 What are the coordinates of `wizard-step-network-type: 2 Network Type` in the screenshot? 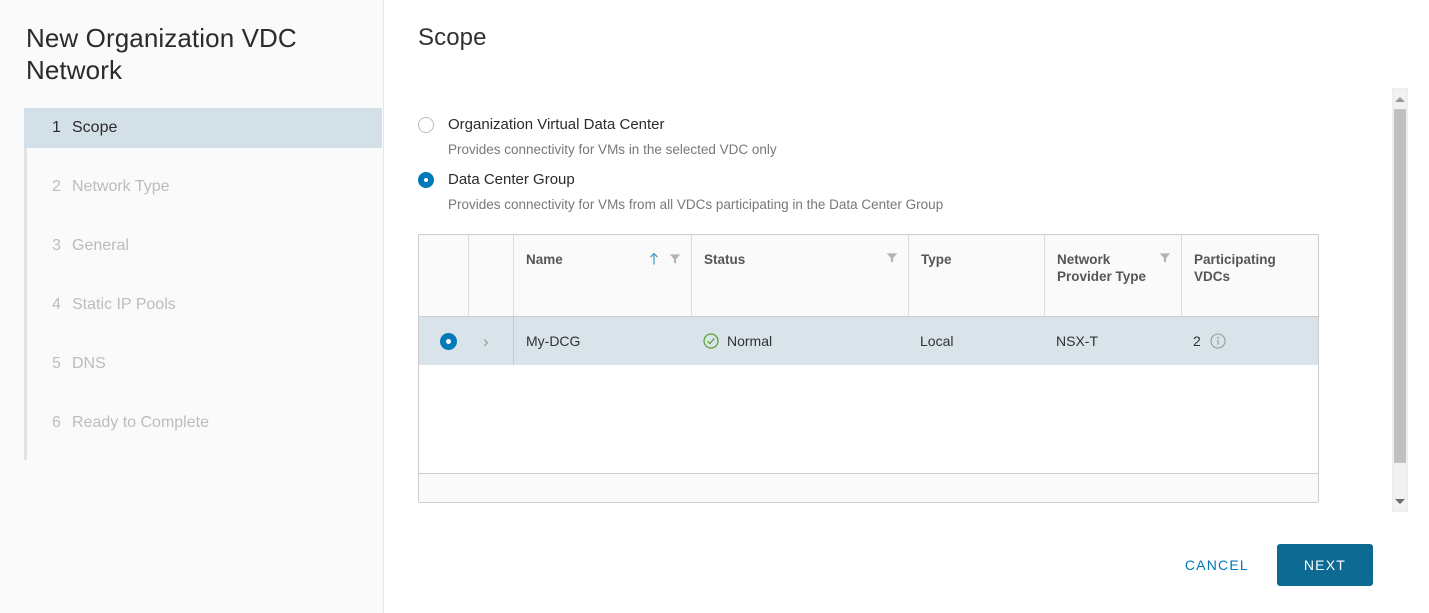 It's located at (203, 187).